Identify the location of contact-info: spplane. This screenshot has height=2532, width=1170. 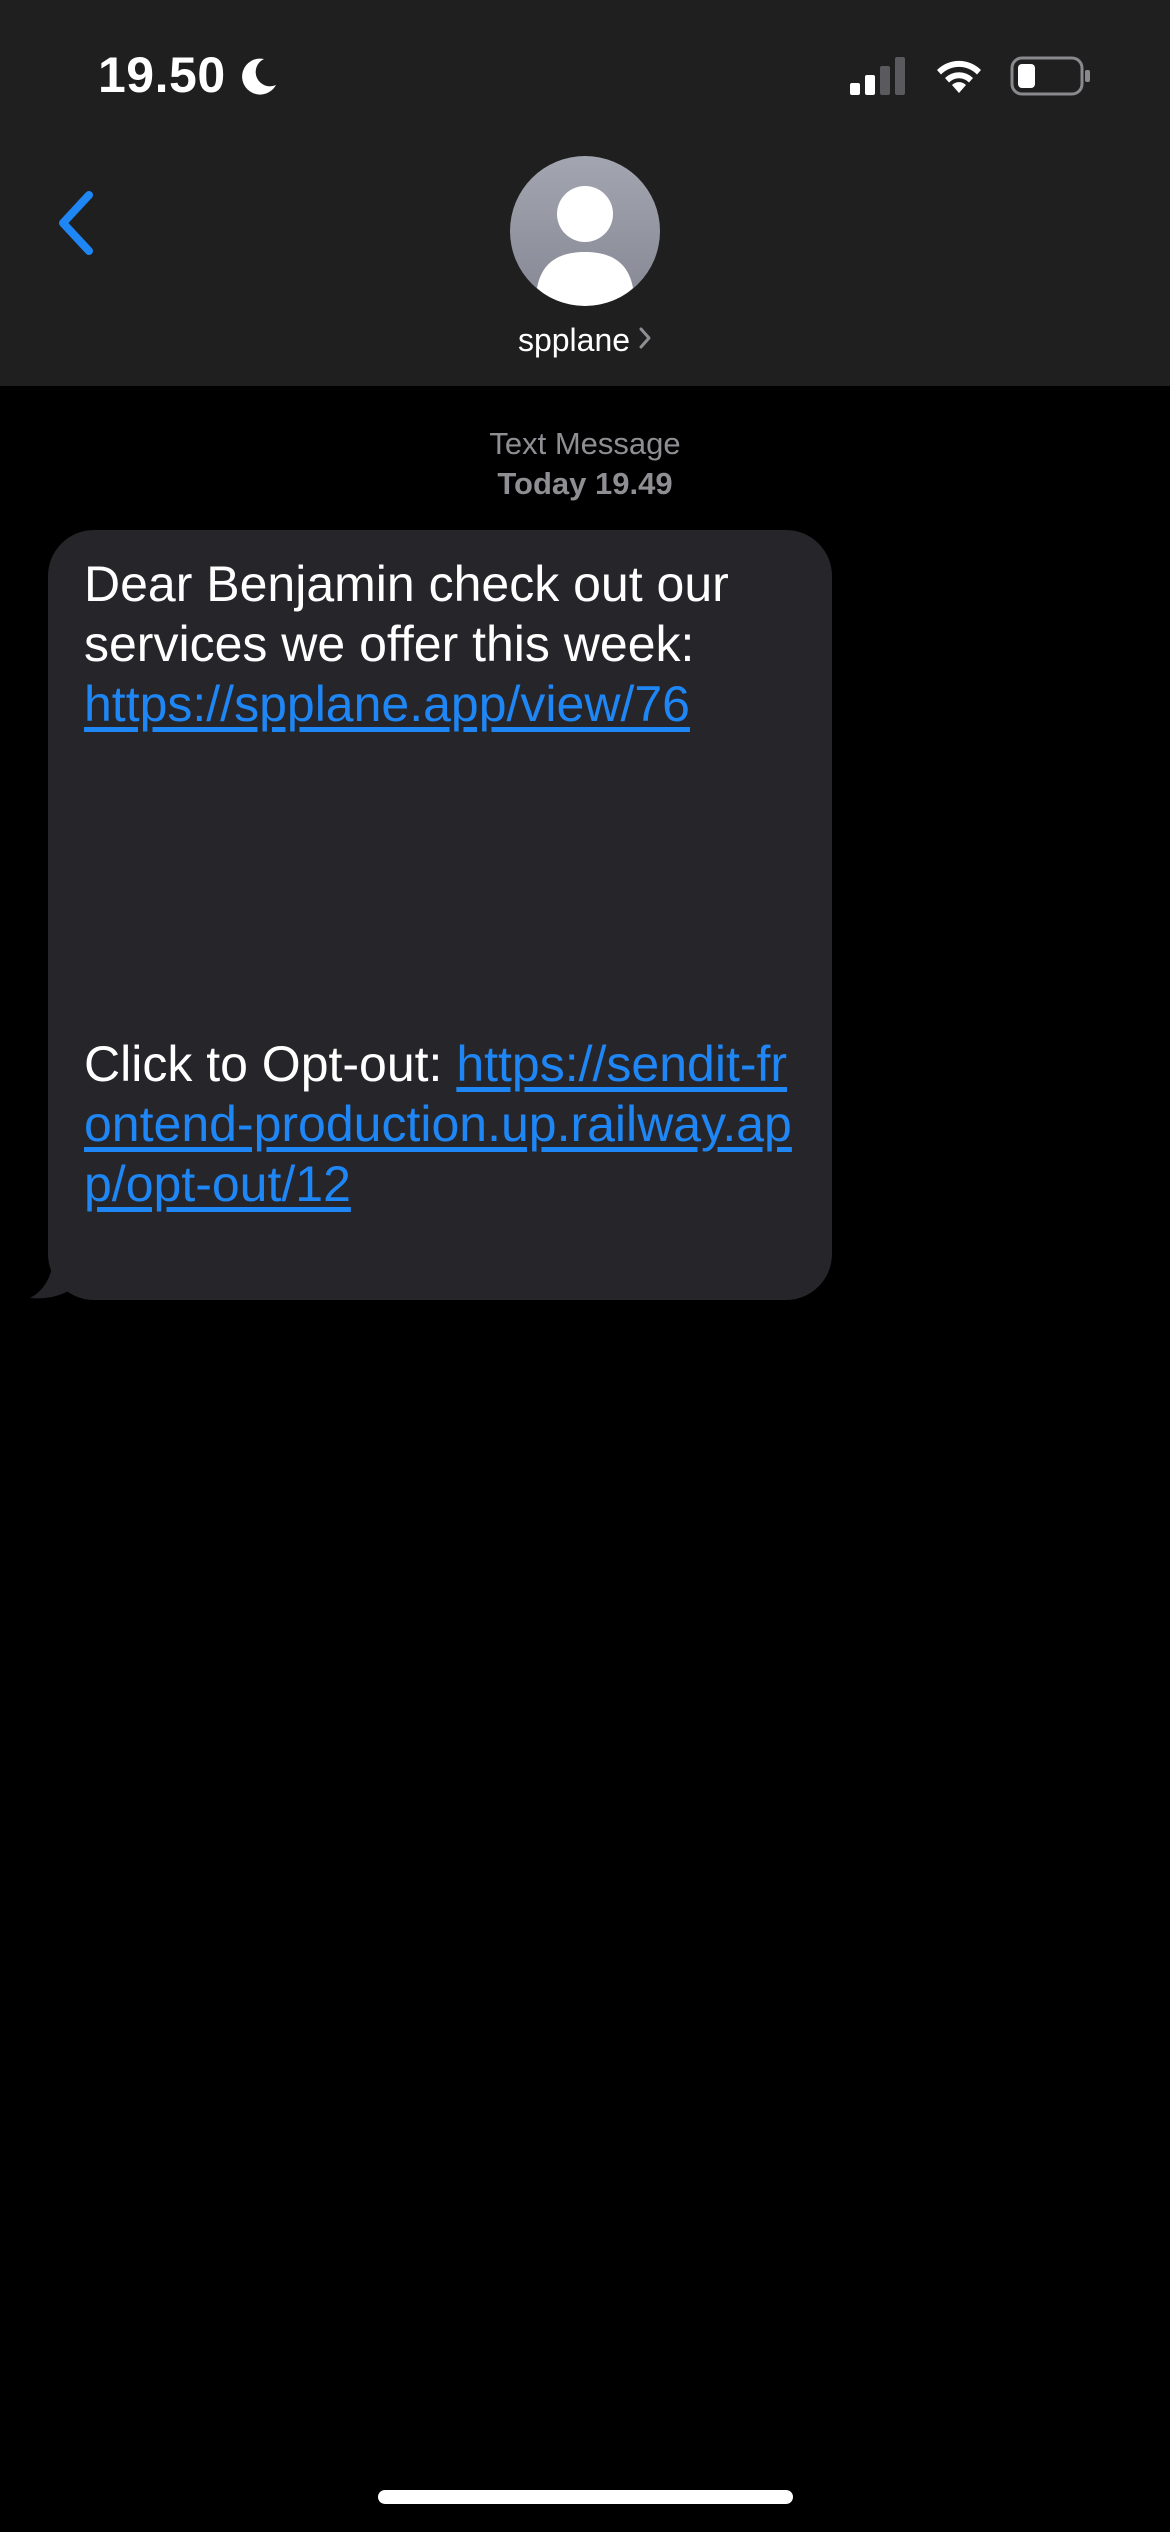
(585, 257).